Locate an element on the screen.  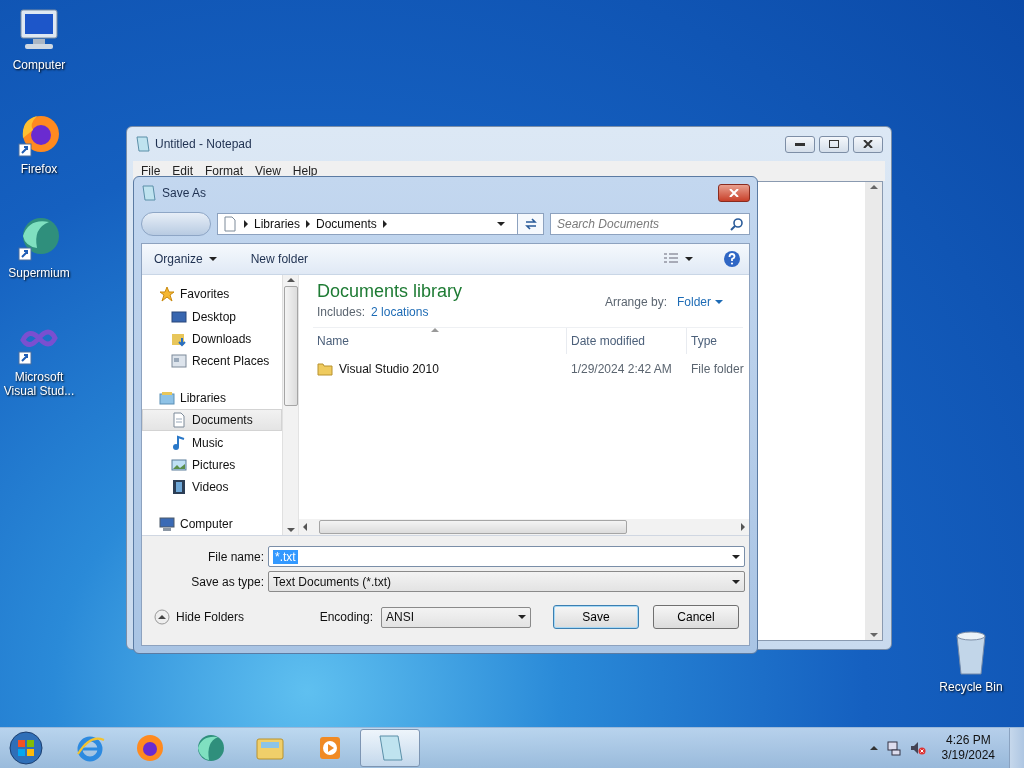
refresh-button is located at coordinates (531, 224).